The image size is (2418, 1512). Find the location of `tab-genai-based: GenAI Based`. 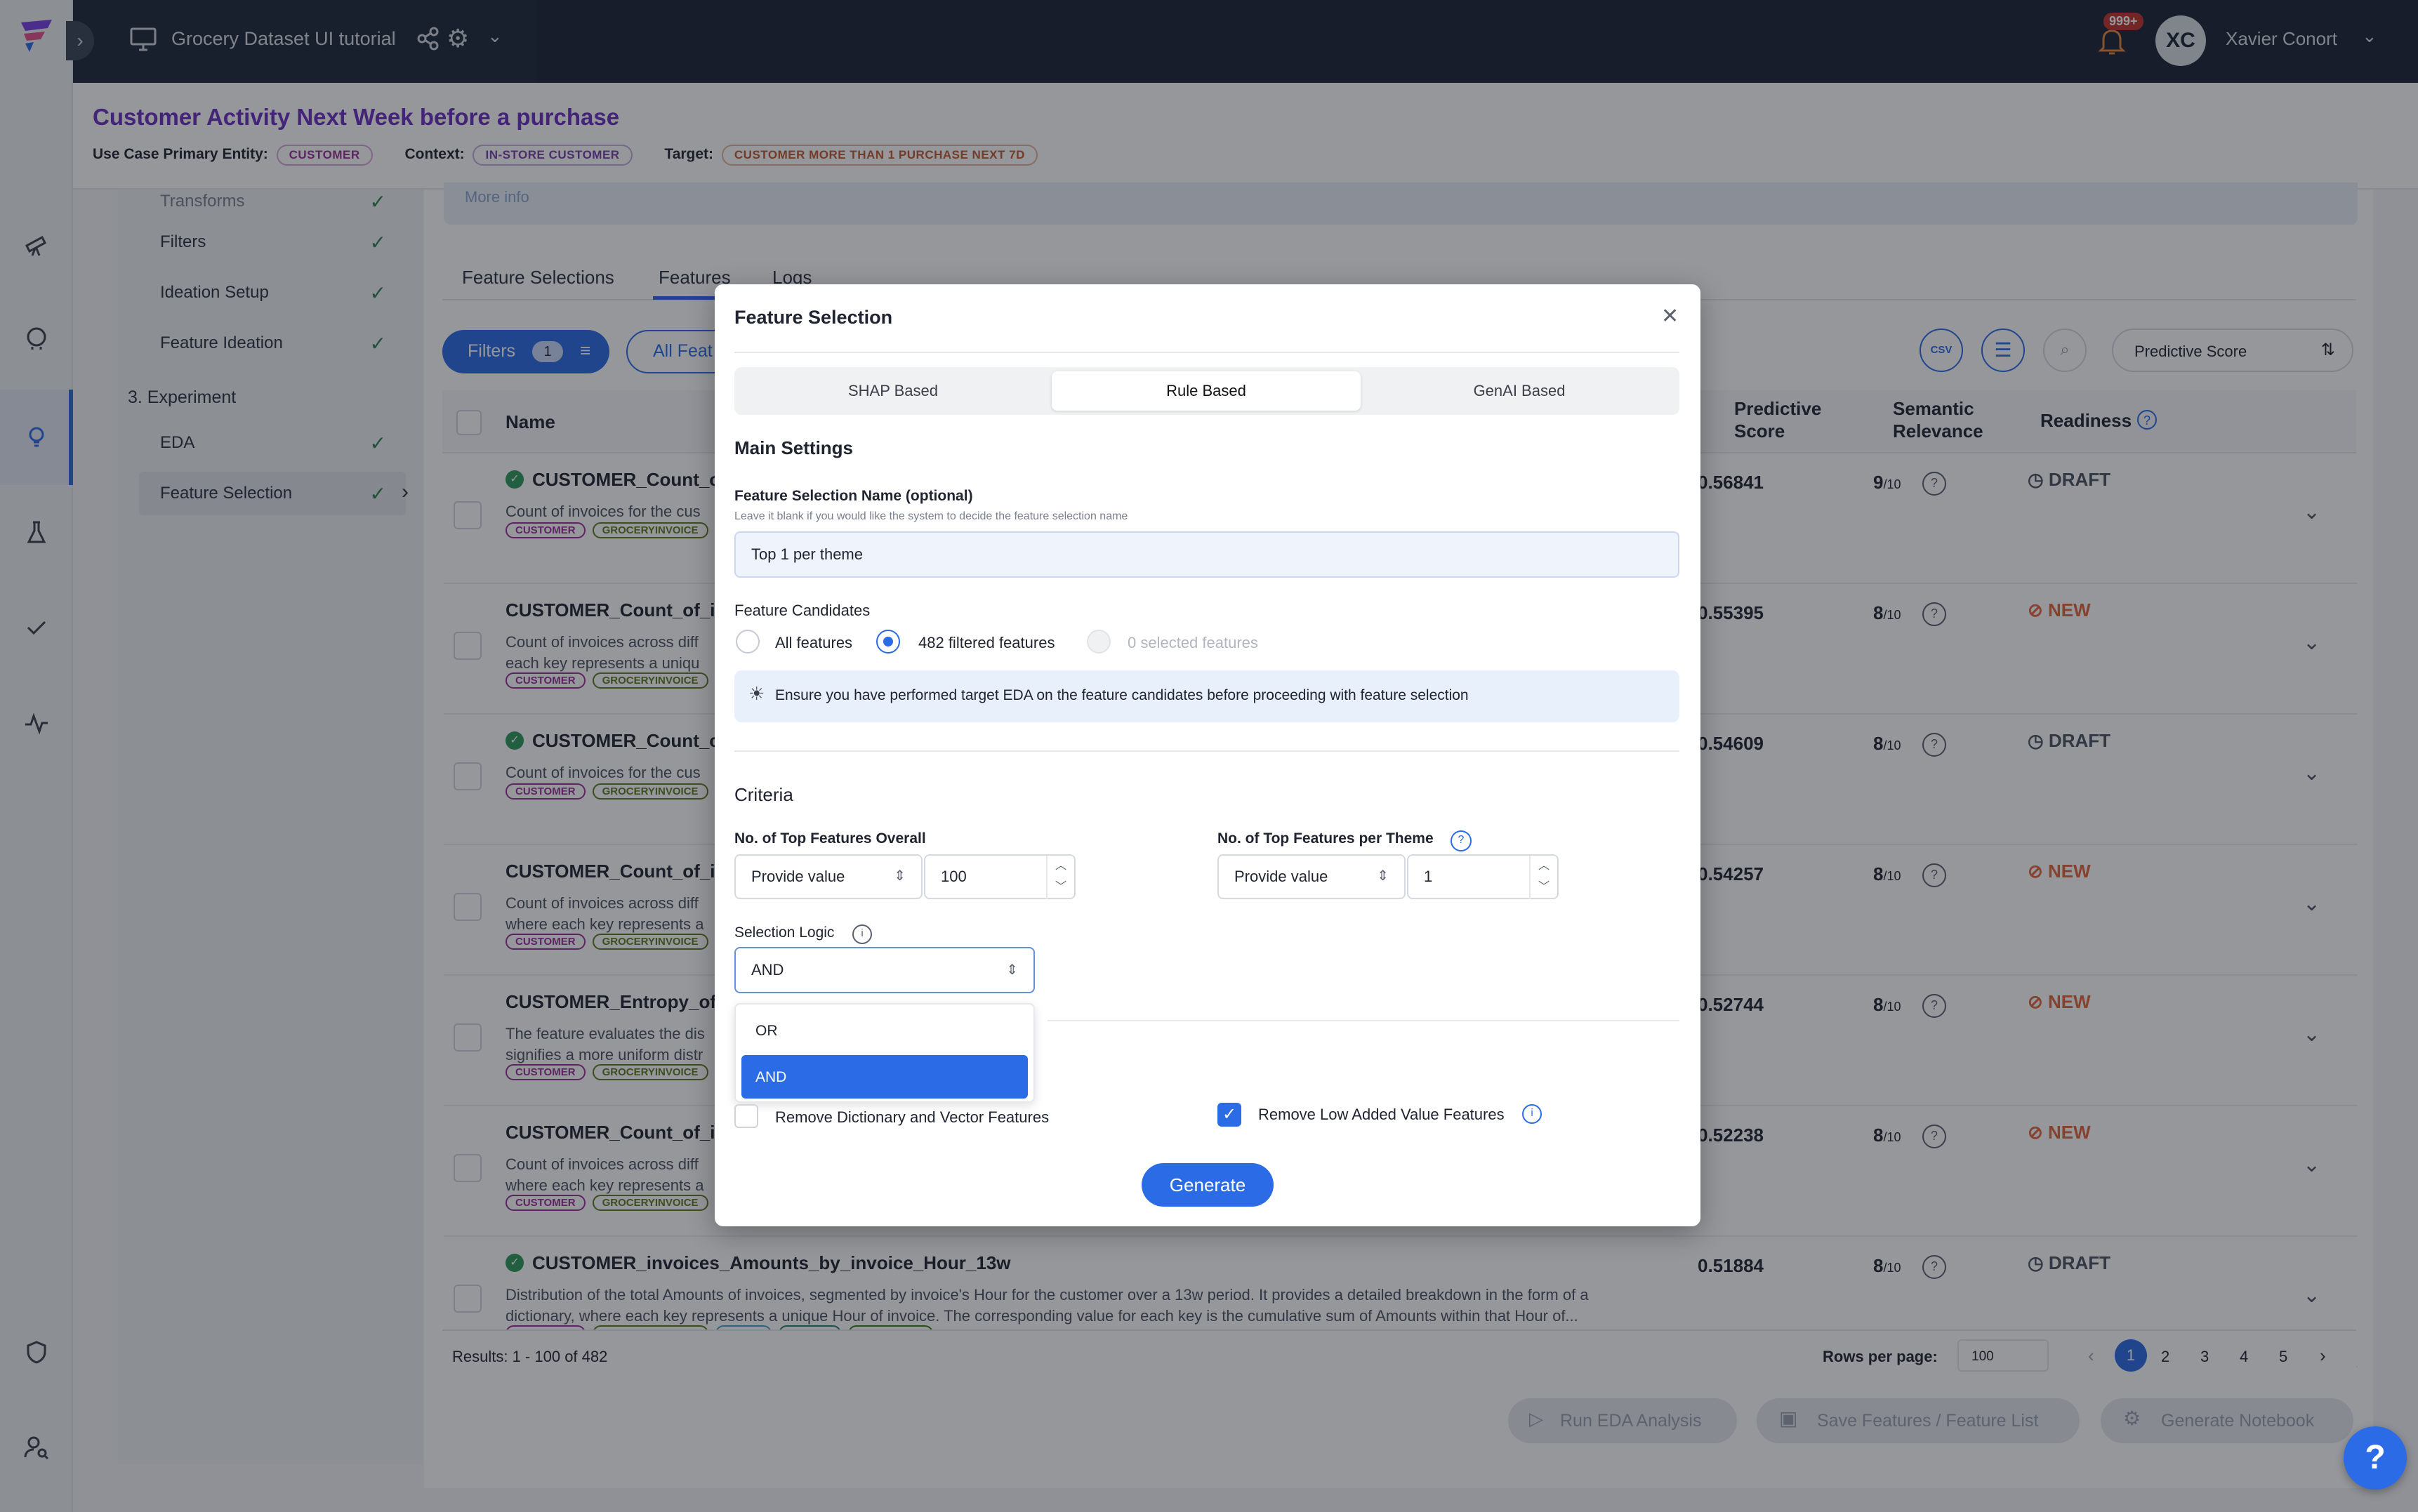

tab-genai-based: GenAI Based is located at coordinates (1519, 391).